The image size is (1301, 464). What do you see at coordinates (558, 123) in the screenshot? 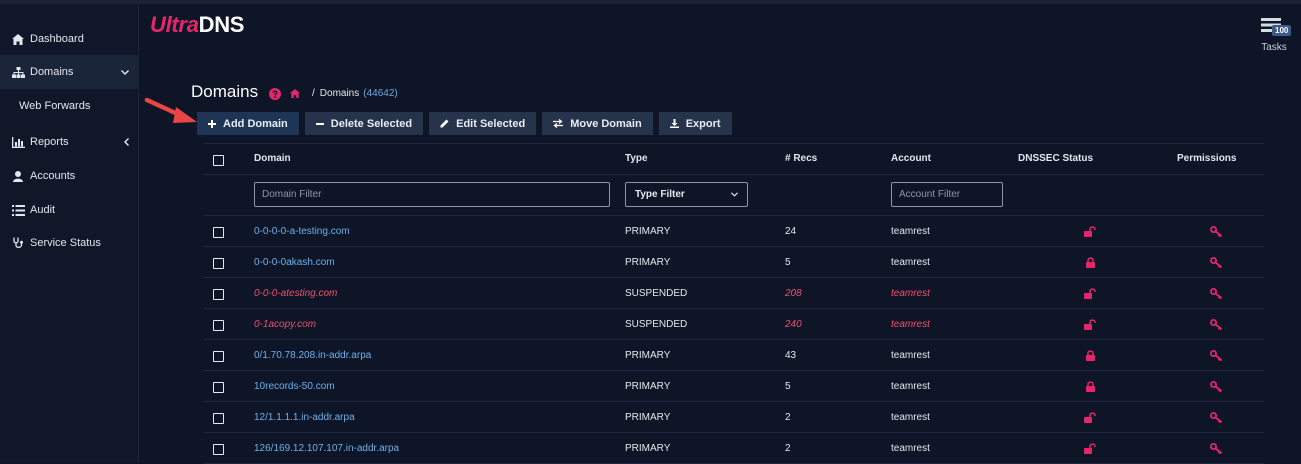
I see `exchange-icon` at bounding box center [558, 123].